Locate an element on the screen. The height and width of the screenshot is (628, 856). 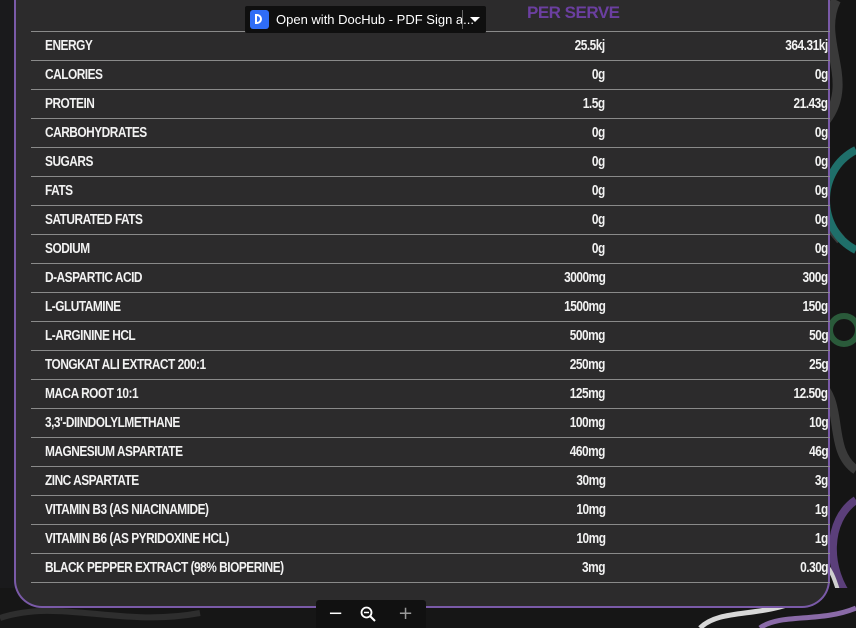
nutrition-row: SATURATED FATS 0g 0g is located at coordinates (430, 219).